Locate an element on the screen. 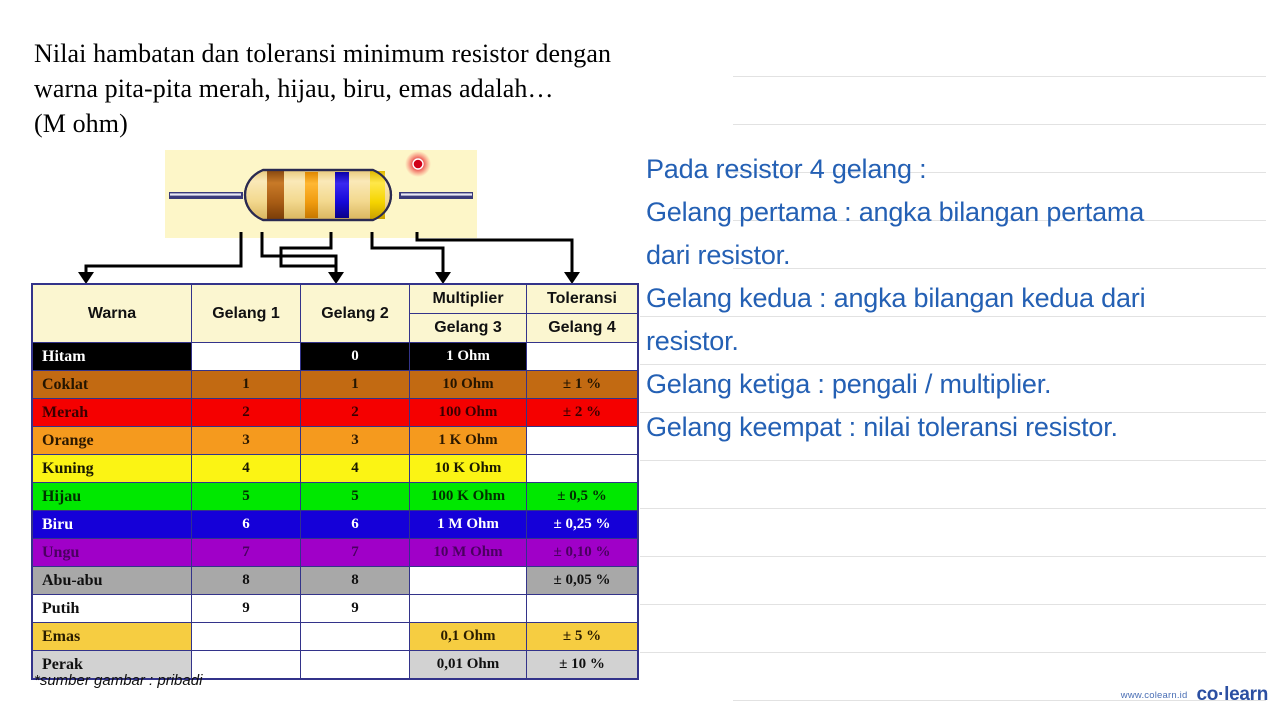 This screenshot has height=720, width=1280. cell-gelang-2: 0 is located at coordinates (355, 356).